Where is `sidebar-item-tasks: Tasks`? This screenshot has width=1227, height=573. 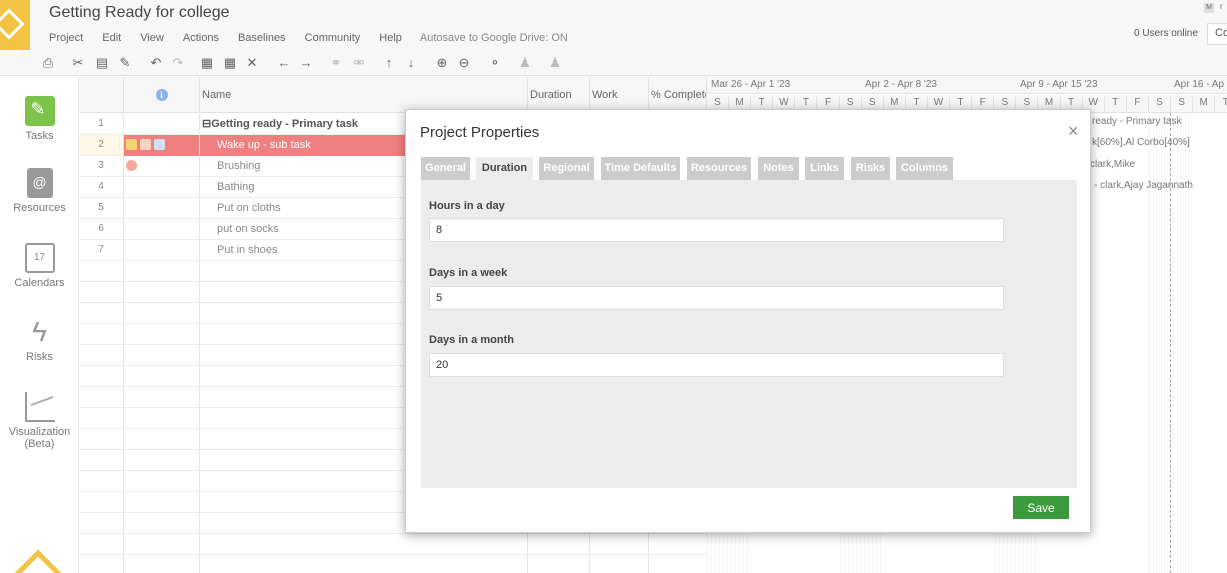 sidebar-item-tasks: Tasks is located at coordinates (39, 119).